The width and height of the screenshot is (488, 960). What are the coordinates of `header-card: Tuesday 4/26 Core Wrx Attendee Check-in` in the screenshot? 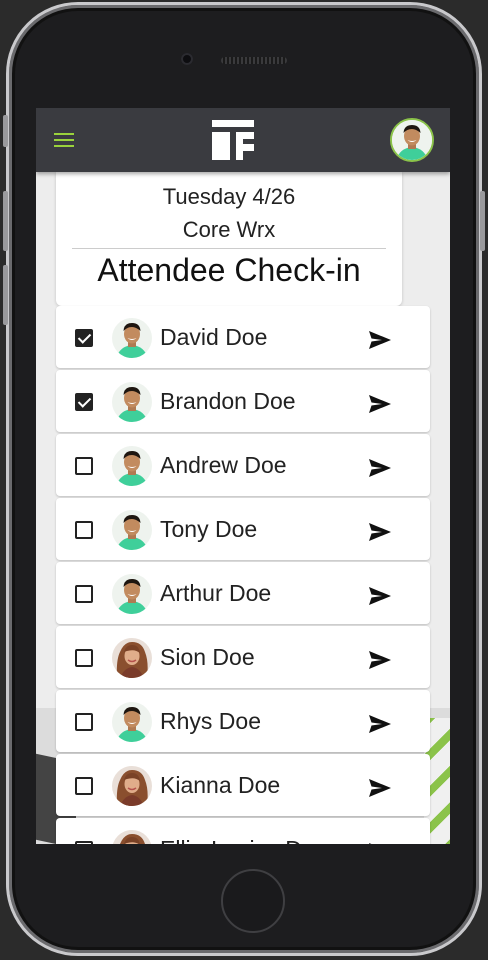 It's located at (229, 239).